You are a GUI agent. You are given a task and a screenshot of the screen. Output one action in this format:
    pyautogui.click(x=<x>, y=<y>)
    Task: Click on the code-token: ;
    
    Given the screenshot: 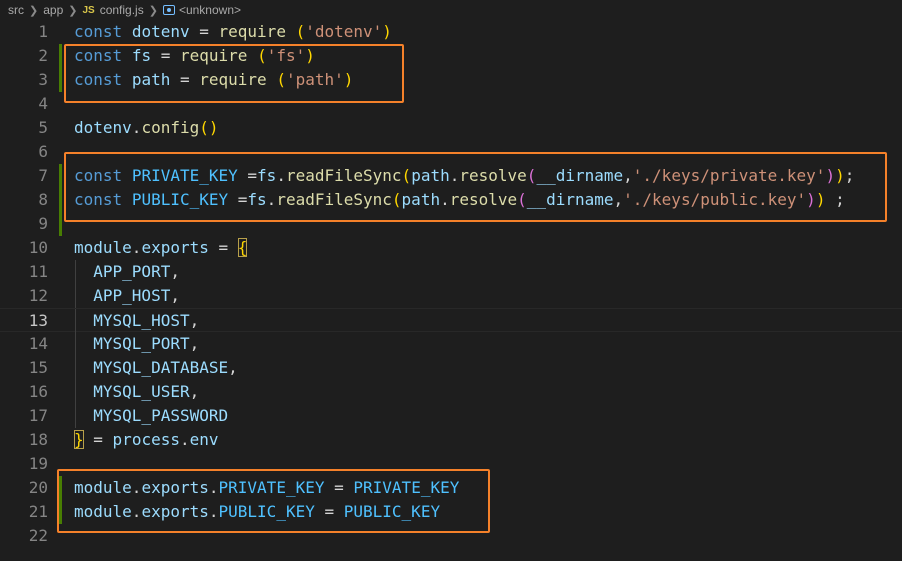 What is the action you would take?
    pyautogui.click(x=849, y=175)
    